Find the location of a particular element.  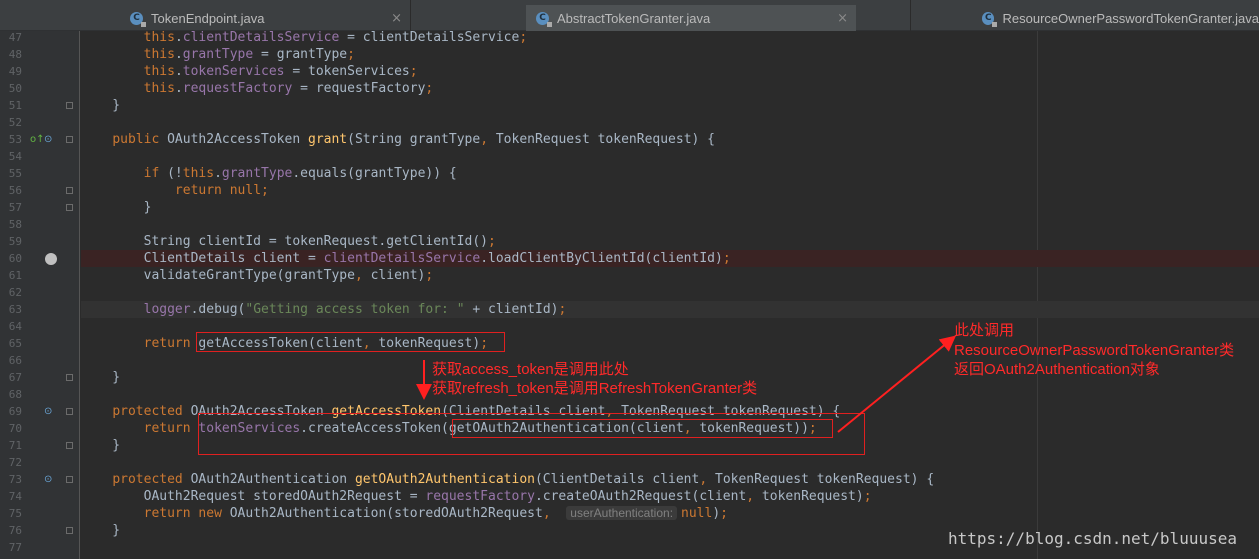

watermark-url: https://blog.csdn.net/bluuusea is located at coordinates (1092, 538).